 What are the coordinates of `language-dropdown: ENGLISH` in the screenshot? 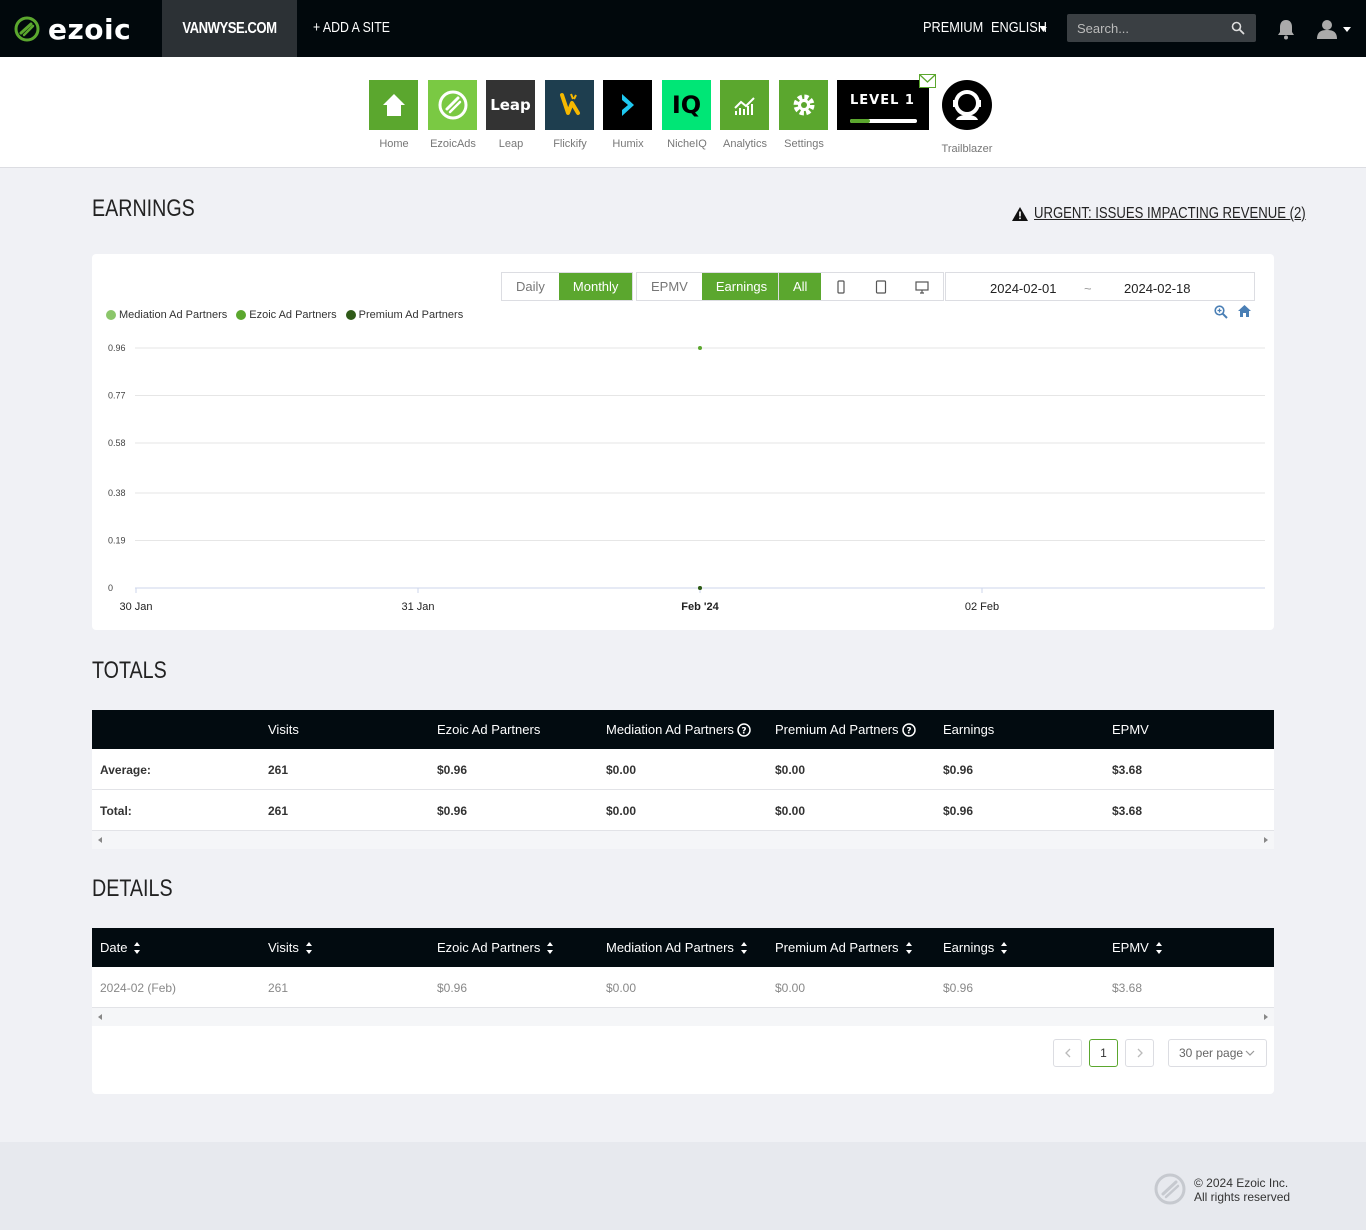 It's located at (1024, 27).